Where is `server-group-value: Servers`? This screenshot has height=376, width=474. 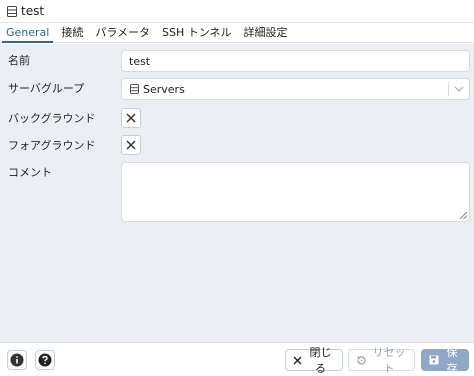 server-group-value: Servers is located at coordinates (164, 89).